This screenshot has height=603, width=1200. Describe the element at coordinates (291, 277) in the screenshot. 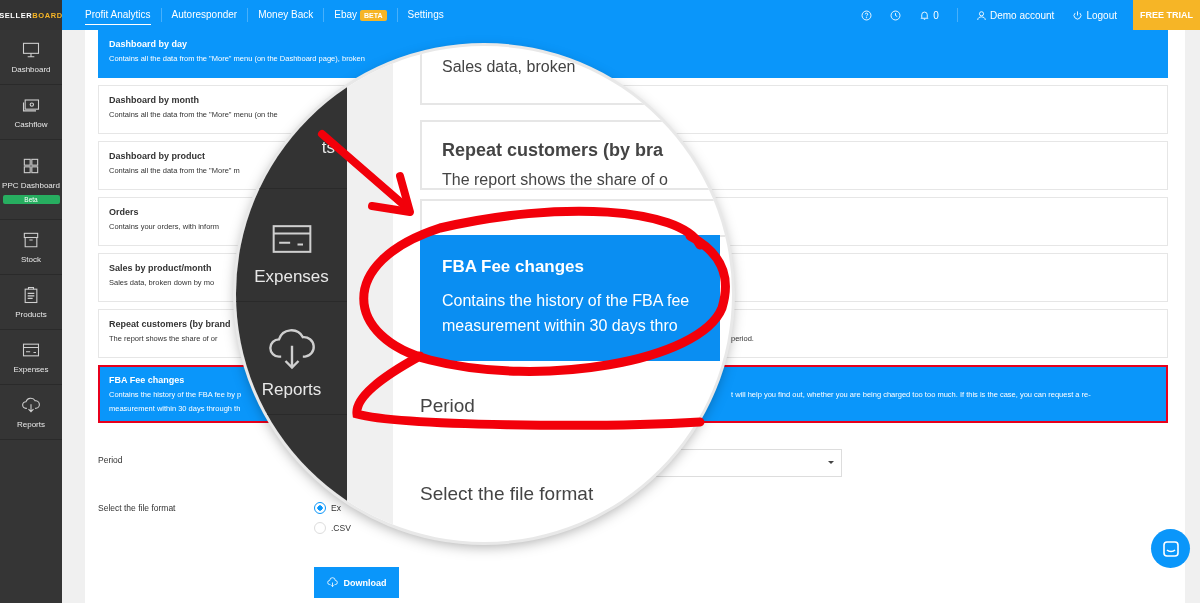

I see `sidebar-label: Expenses` at that location.